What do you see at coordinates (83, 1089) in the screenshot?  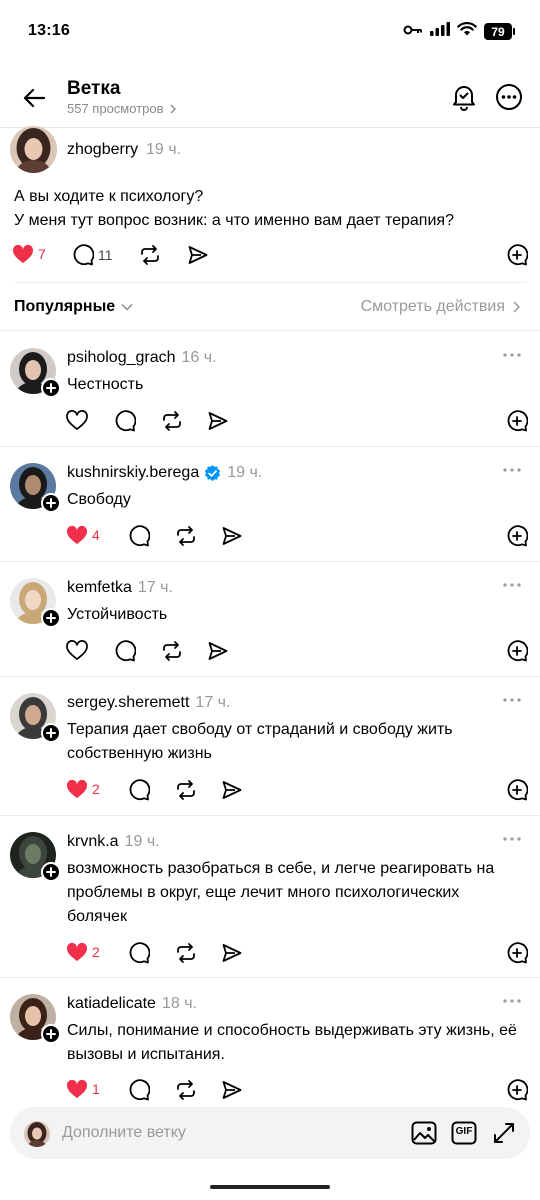 I see `like-button: 1` at bounding box center [83, 1089].